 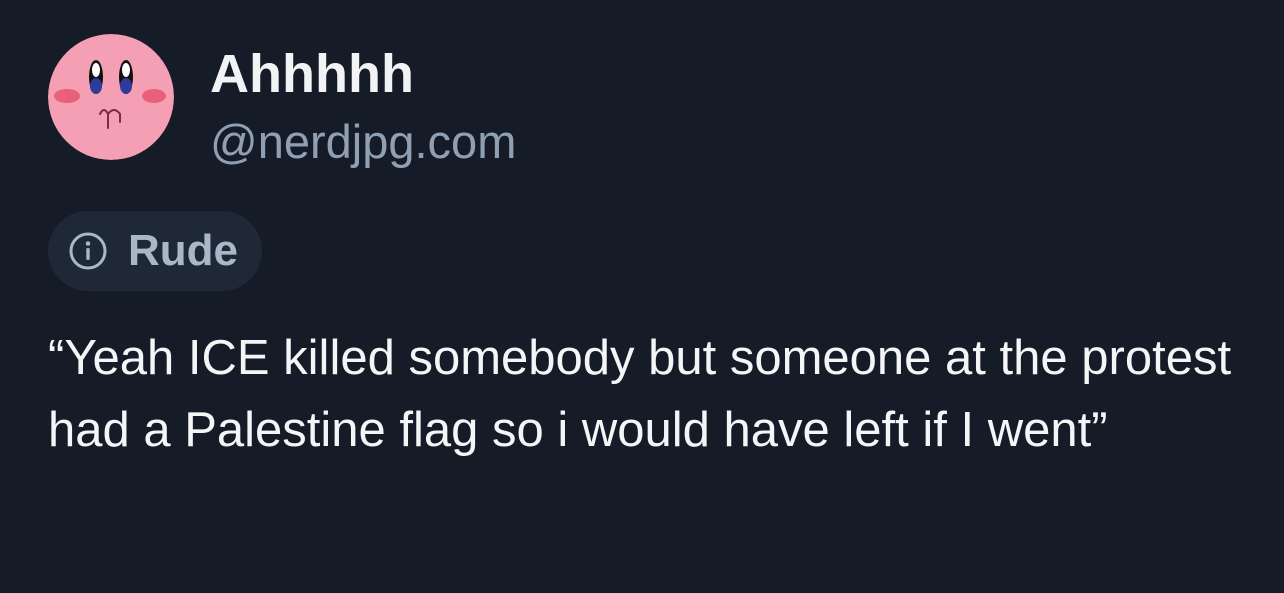 I want to click on avatar, so click(x=111, y=97).